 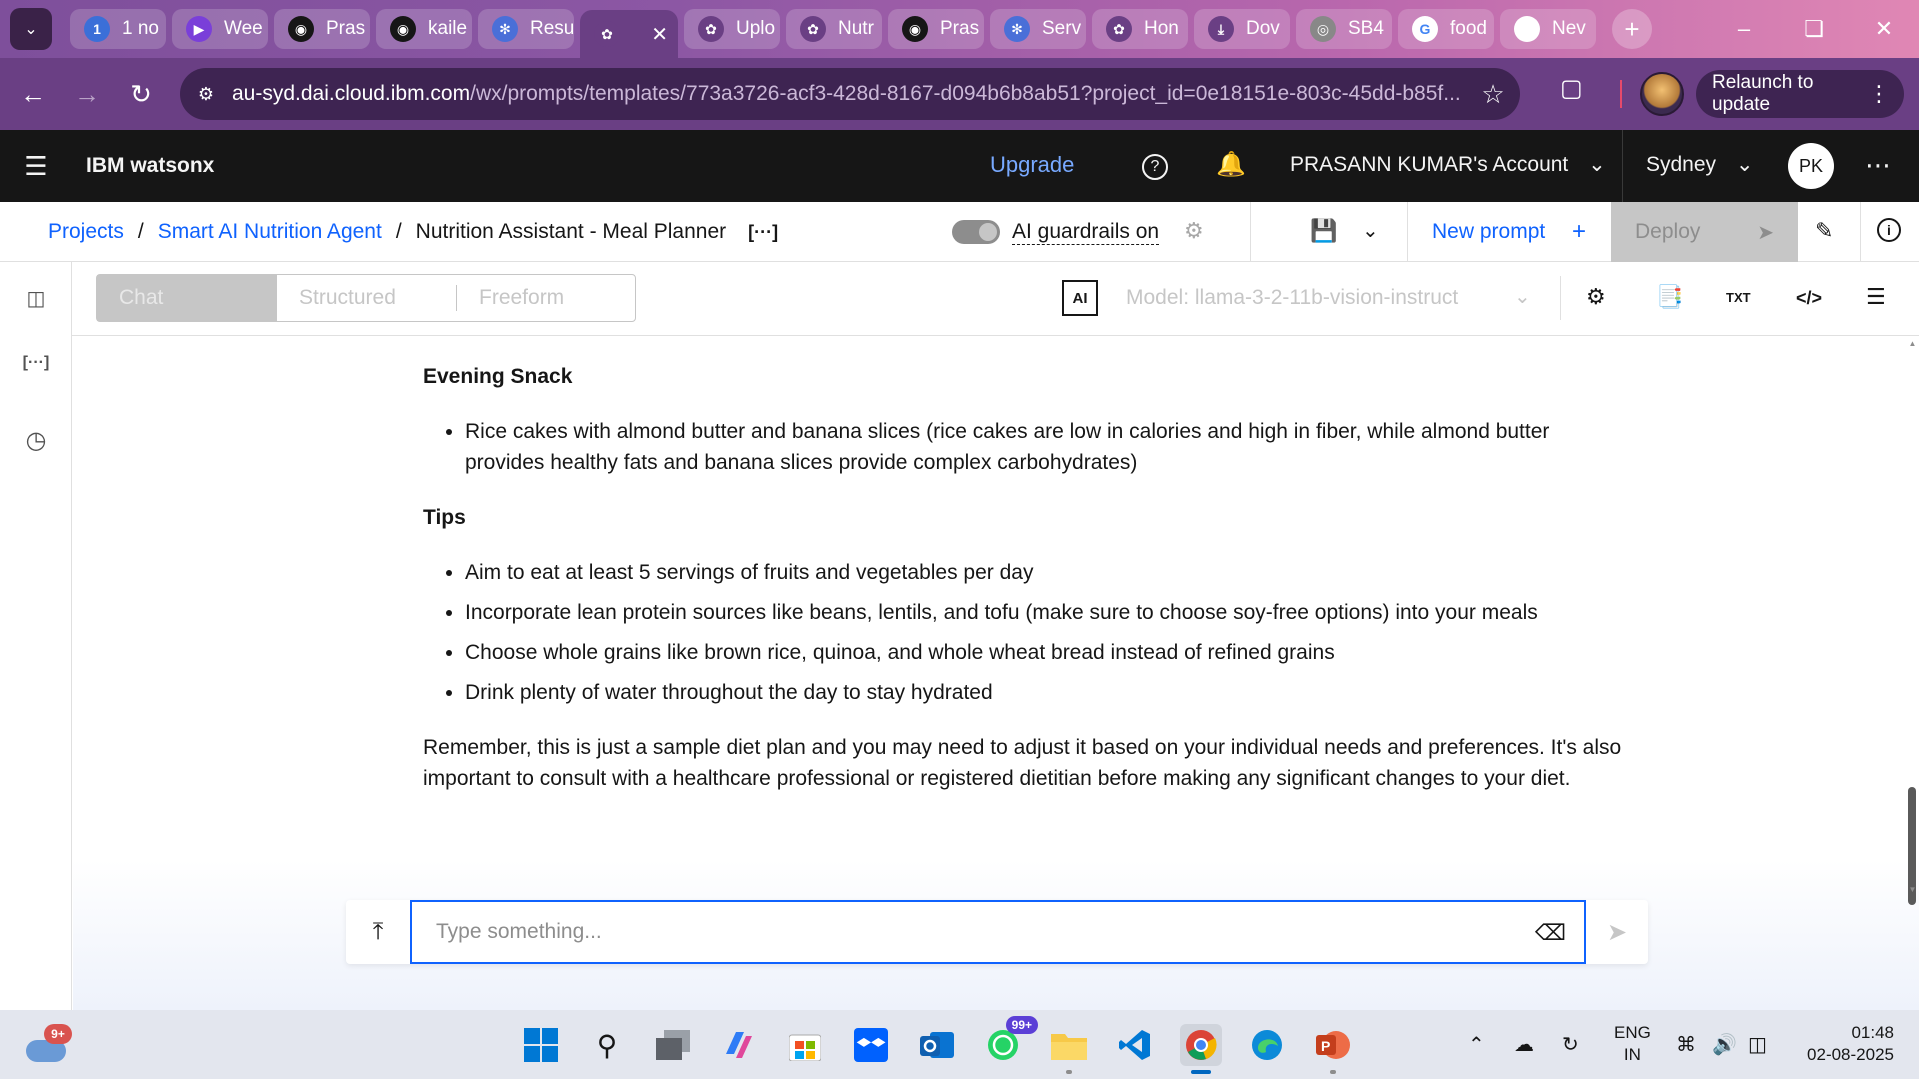 What do you see at coordinates (36, 636) in the screenshot?
I see `left-rail: ◫ [···] ◷` at bounding box center [36, 636].